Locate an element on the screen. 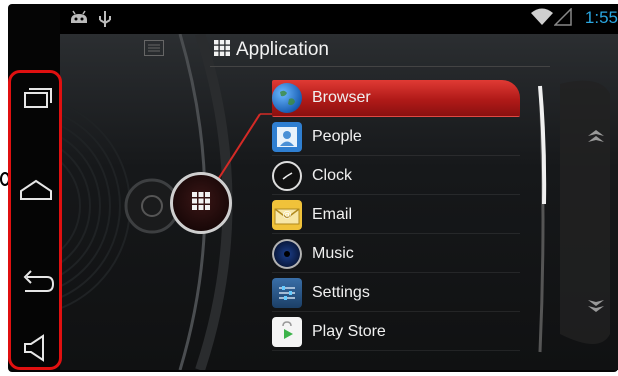 The image size is (618, 376). app-item-people: People is located at coordinates (396, 137).